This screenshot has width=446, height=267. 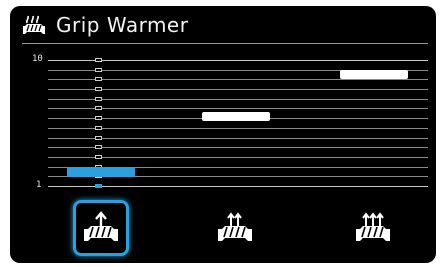 I want to click on scale-min-label: 1, so click(x=39, y=185).